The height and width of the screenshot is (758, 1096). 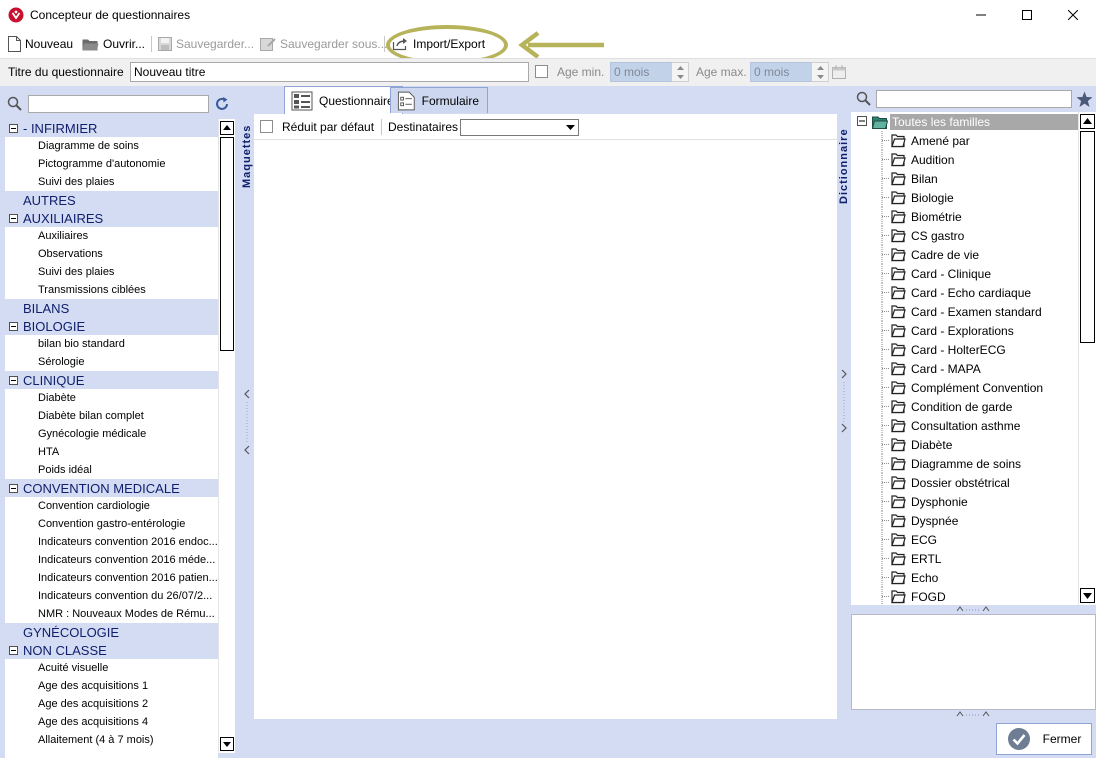 I want to click on dictionary-family-item: Echo, so click(x=973, y=577).